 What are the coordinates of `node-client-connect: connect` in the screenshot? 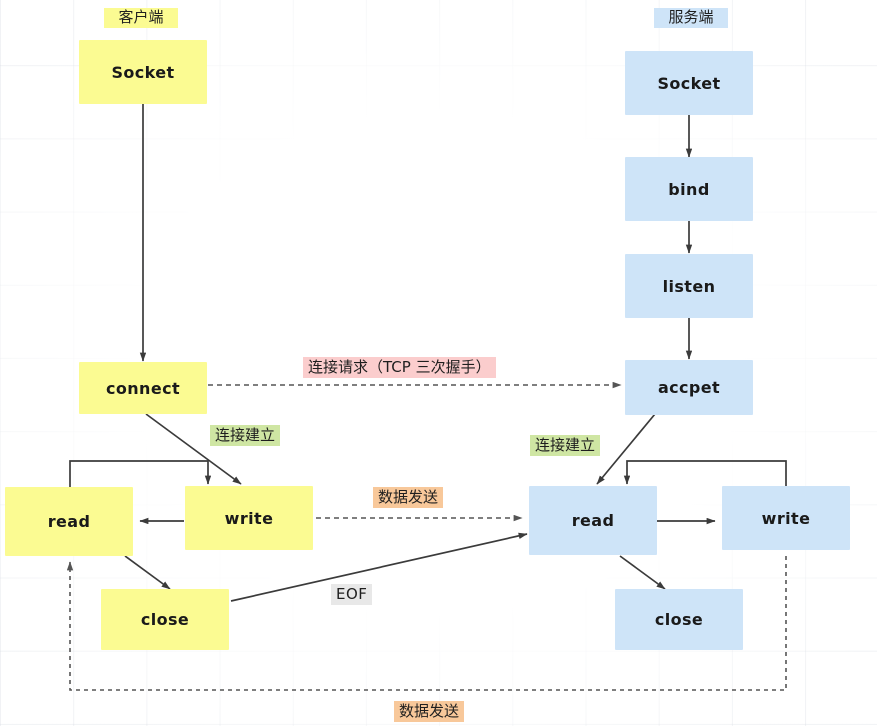 It's located at (143, 388).